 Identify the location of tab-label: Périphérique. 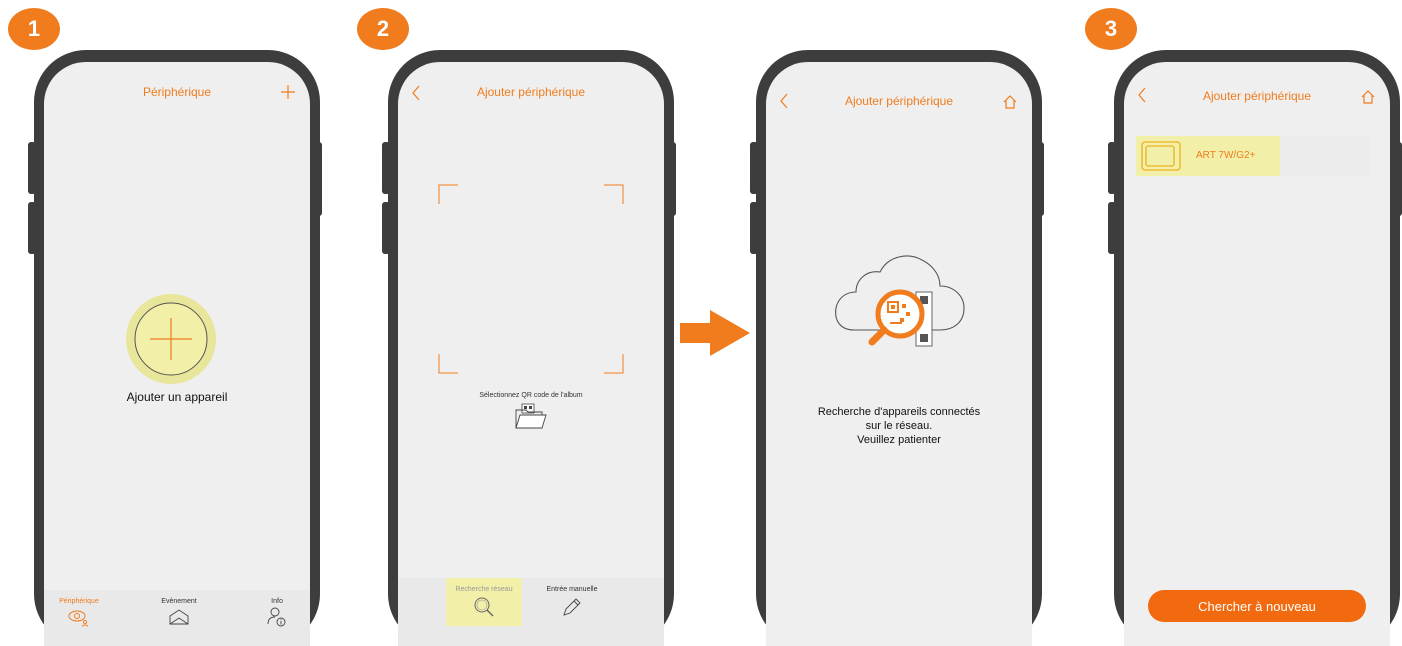
(79, 601).